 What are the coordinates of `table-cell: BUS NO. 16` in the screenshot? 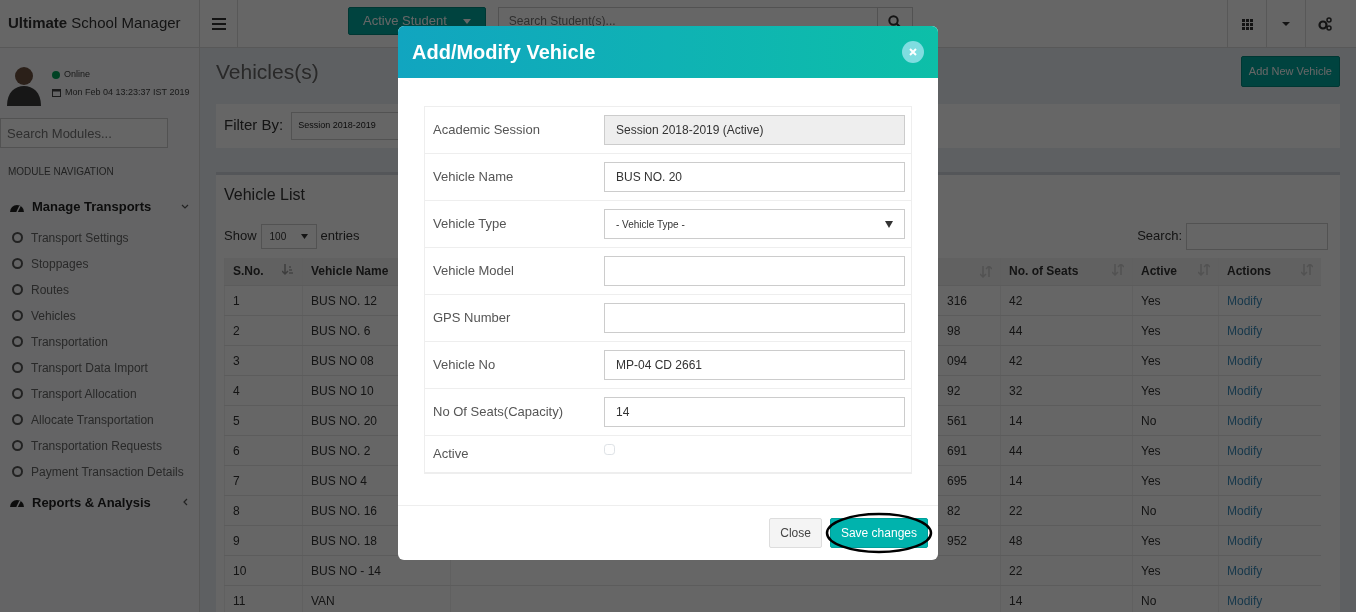 It's located at (344, 510).